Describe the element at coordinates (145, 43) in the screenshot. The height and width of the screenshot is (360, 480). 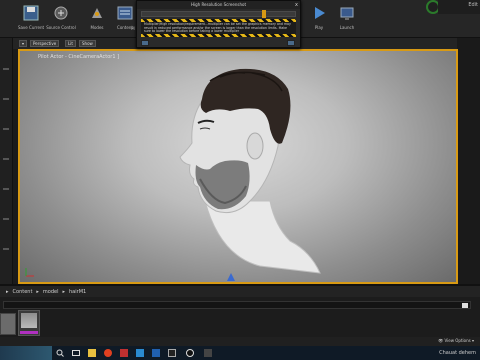
I see `dialog-settings-icon` at that location.